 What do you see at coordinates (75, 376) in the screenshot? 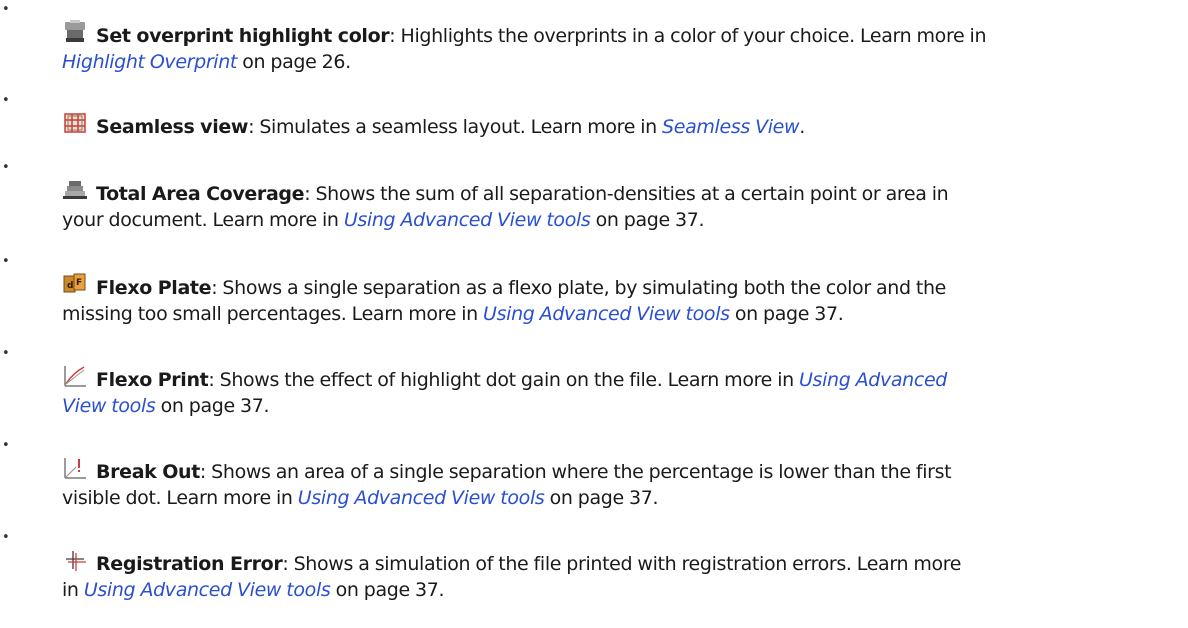
I see `flexo-print-icon` at bounding box center [75, 376].